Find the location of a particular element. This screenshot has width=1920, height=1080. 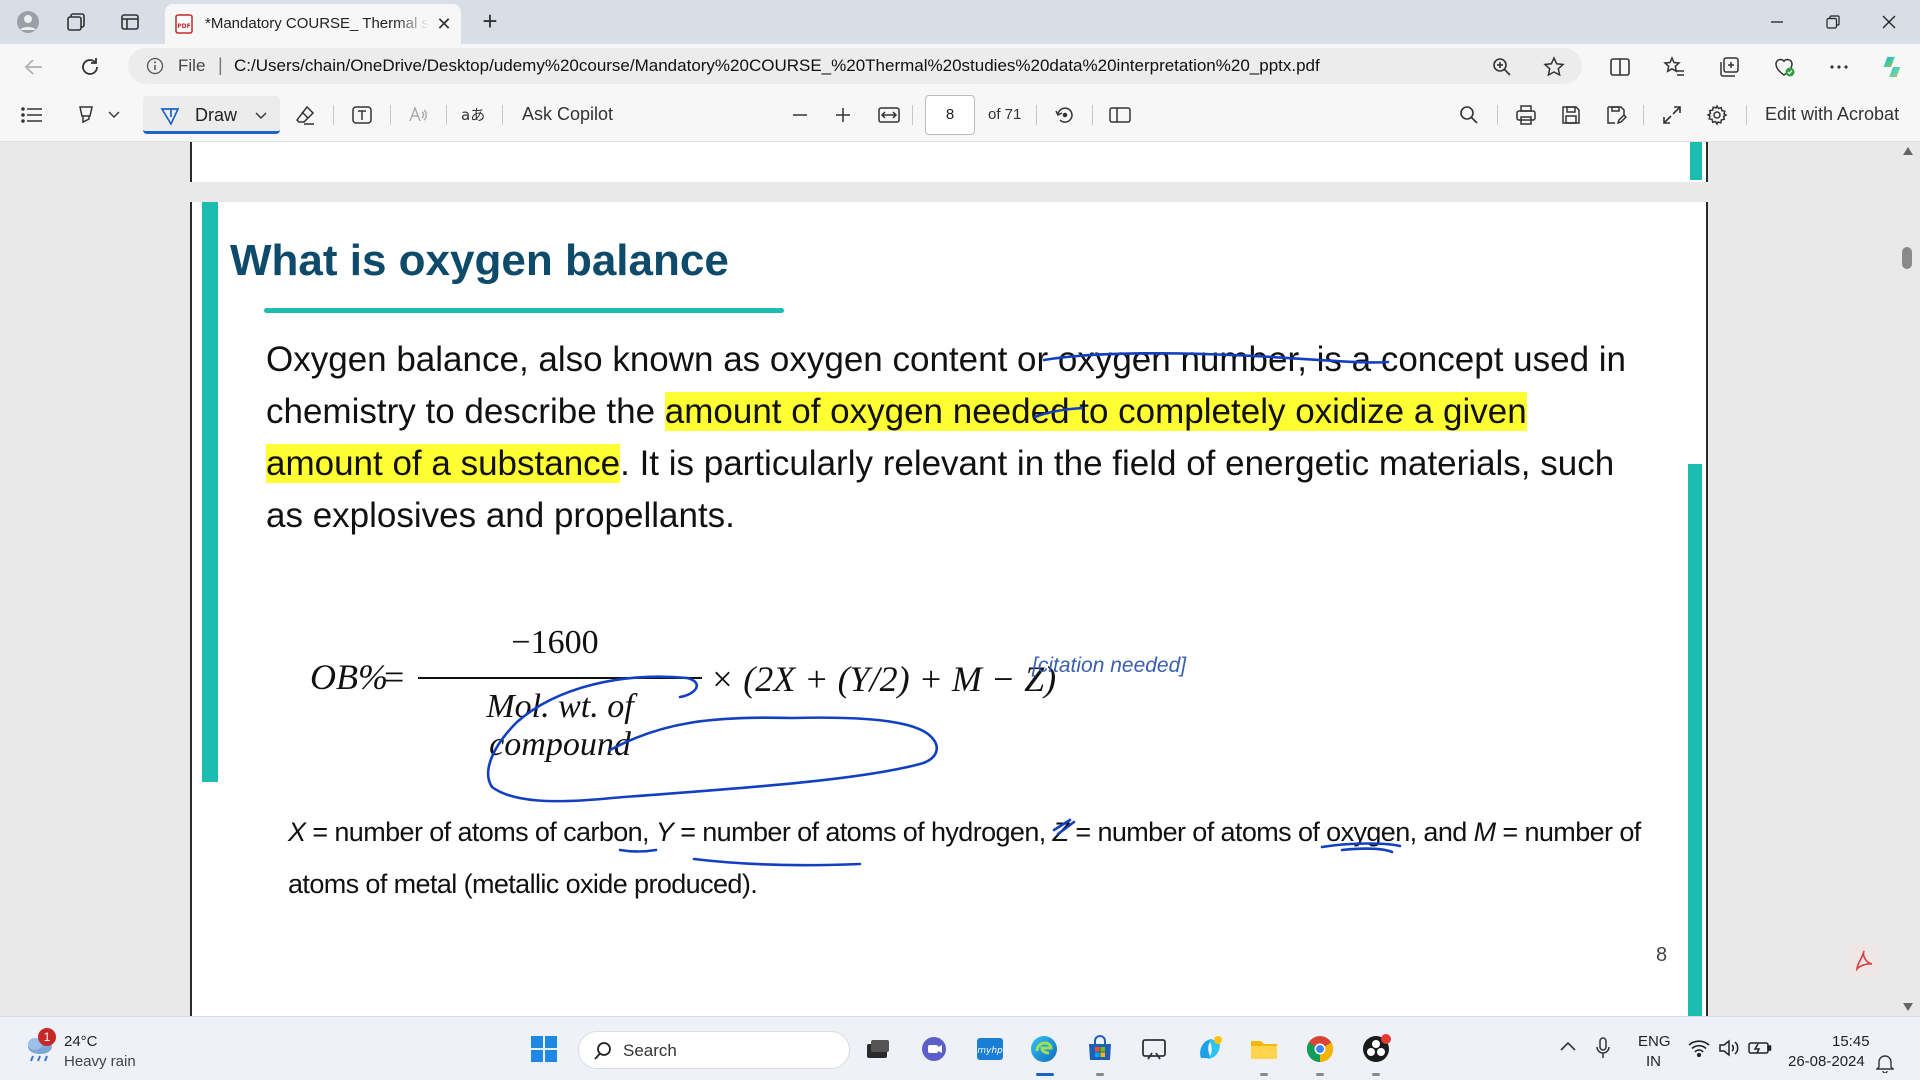

snipping-tool-icon is located at coordinates (1154, 1049).